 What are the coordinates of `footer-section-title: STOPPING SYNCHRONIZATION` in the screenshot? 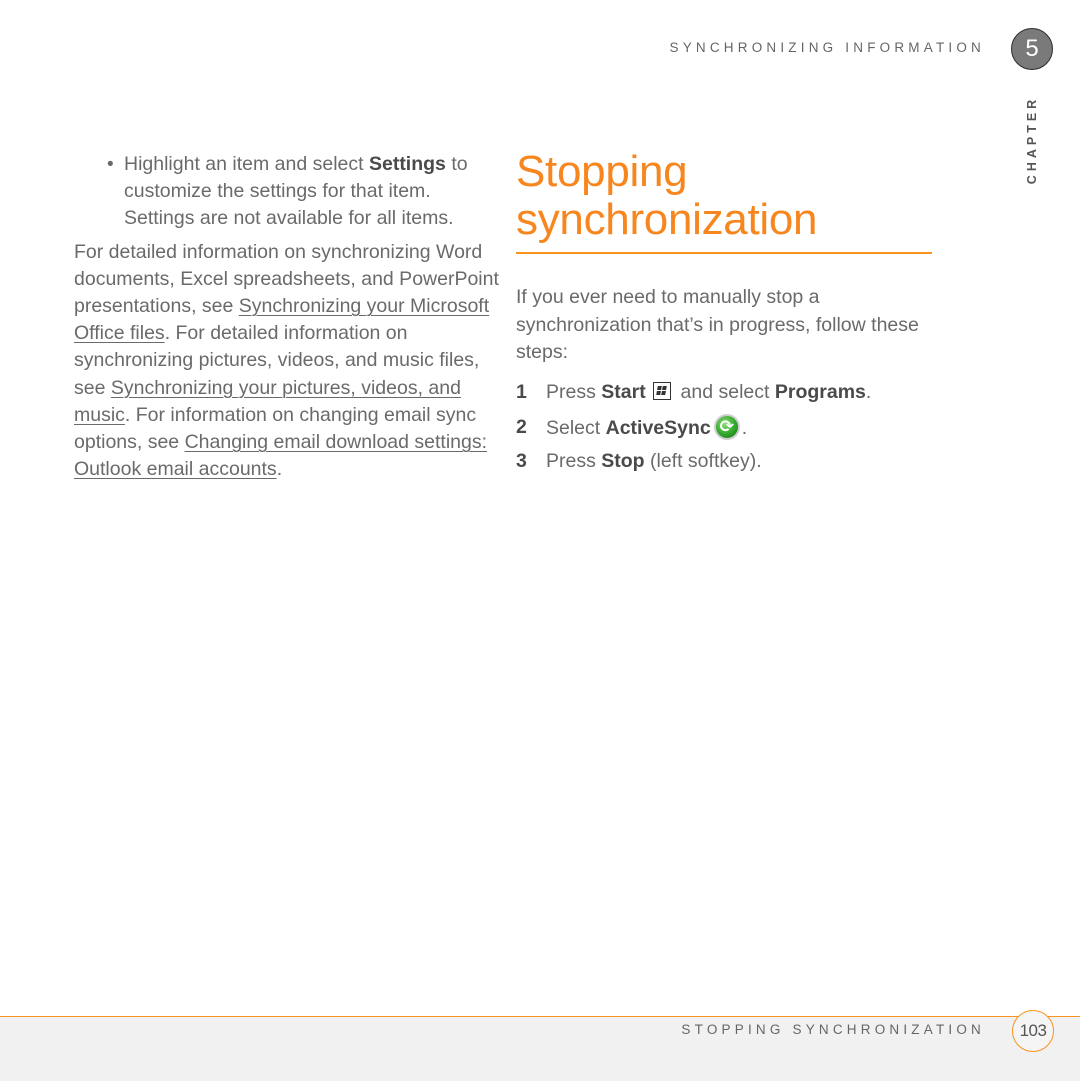 It's located at (833, 1029).